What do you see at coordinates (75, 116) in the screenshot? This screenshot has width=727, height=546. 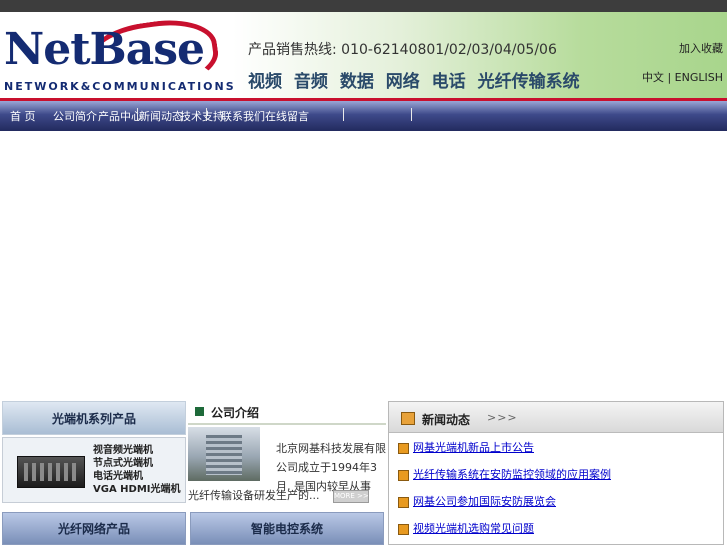 I see `nav-about: 公司简介` at bounding box center [75, 116].